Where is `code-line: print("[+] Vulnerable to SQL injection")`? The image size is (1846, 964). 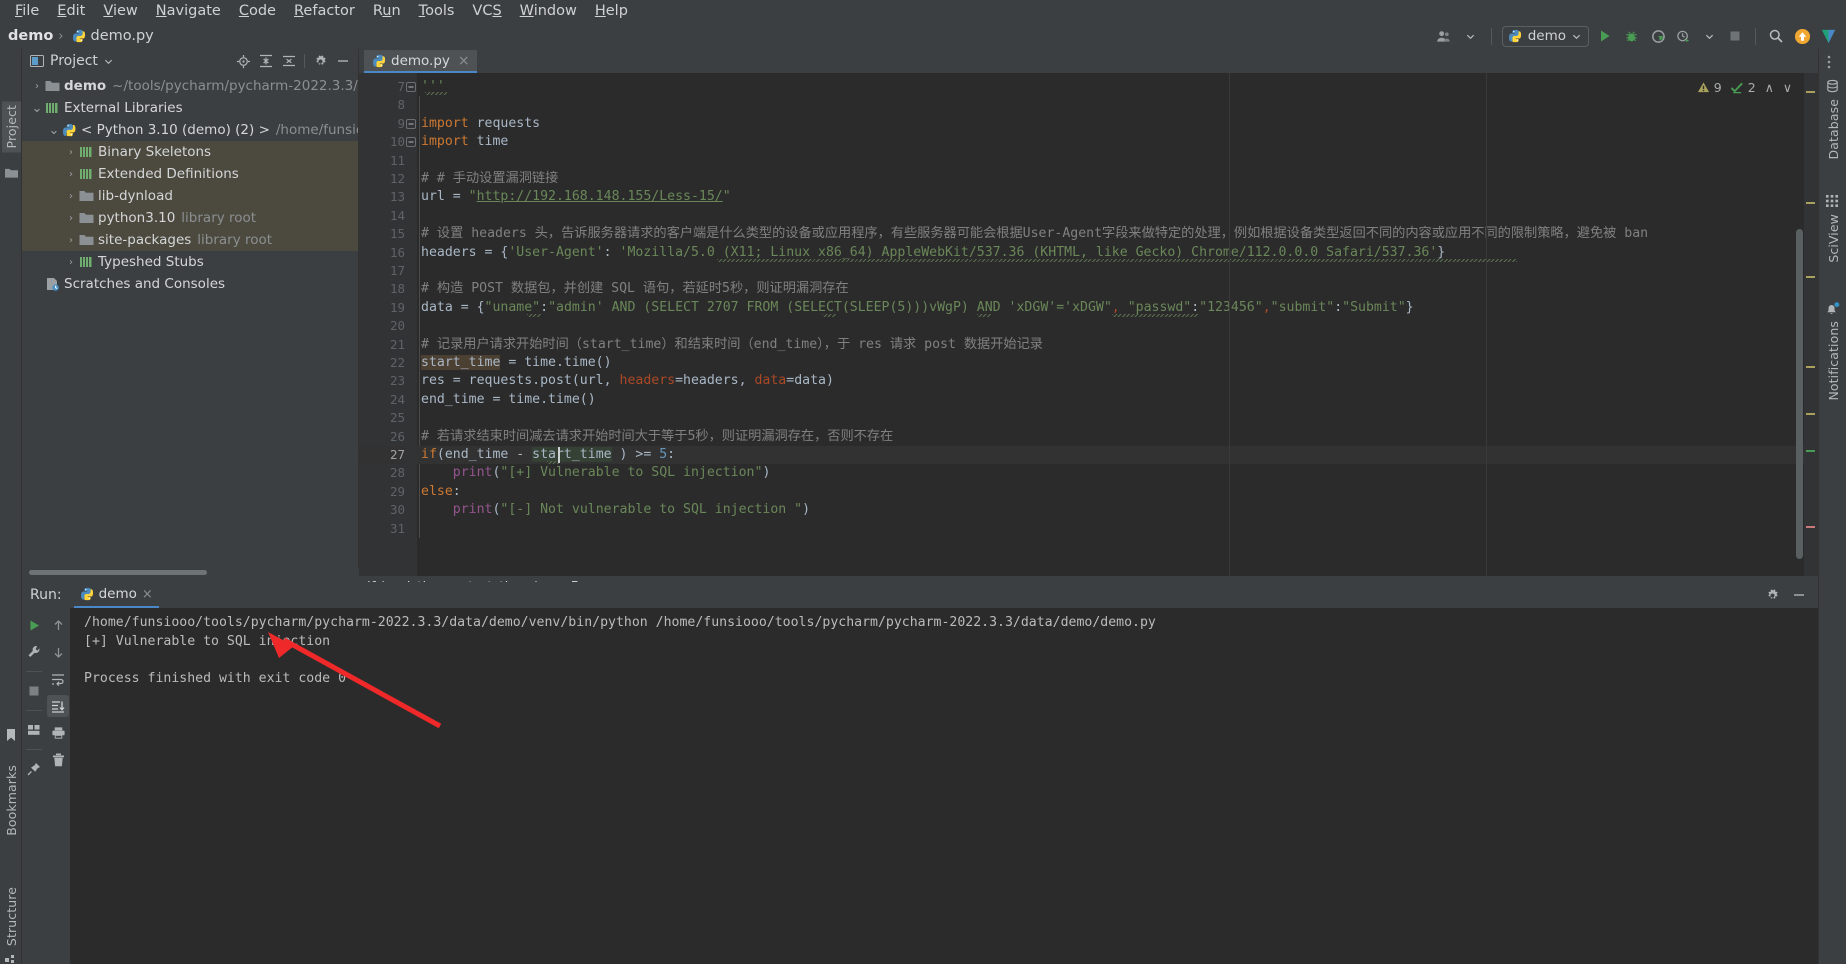
code-line: print("[+] Vulnerable to SQL injection") is located at coordinates (596, 473).